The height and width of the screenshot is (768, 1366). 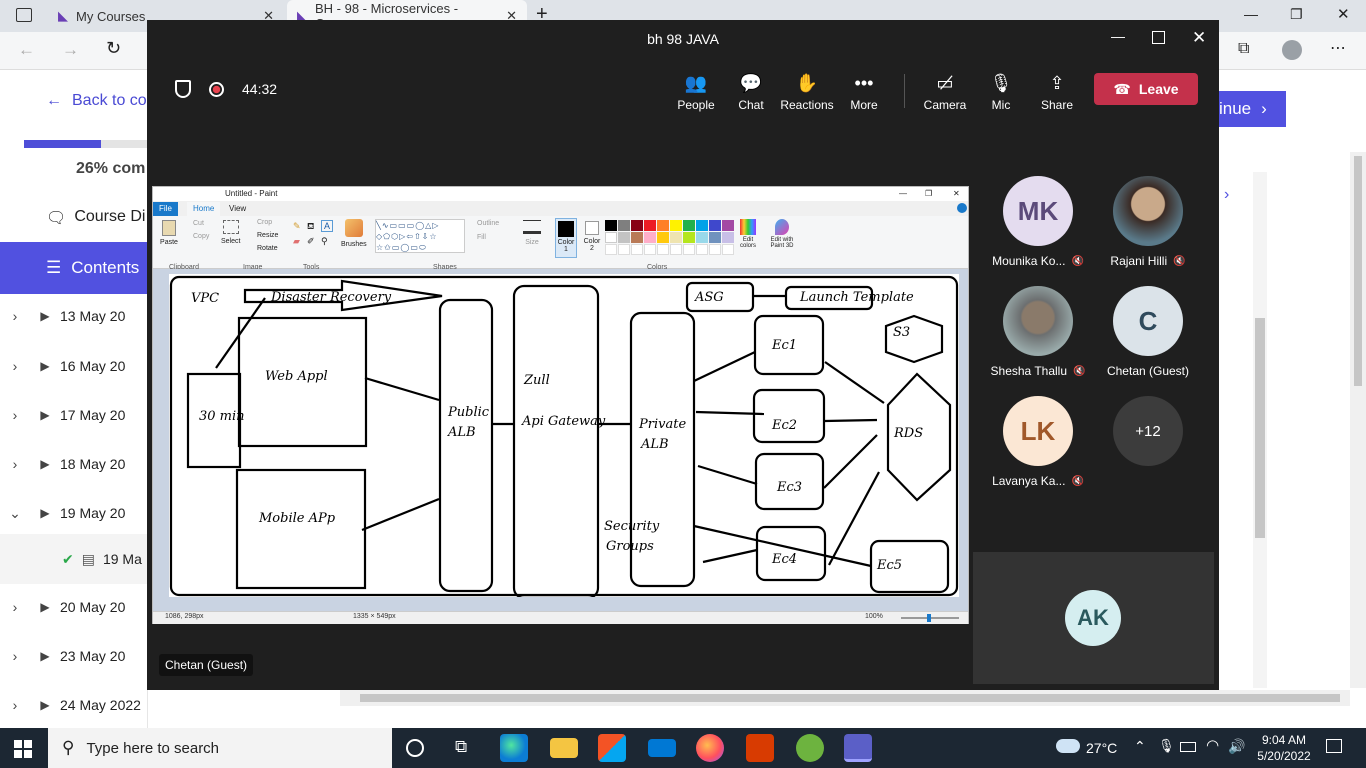 I want to click on mail-icon, so click(x=662, y=748).